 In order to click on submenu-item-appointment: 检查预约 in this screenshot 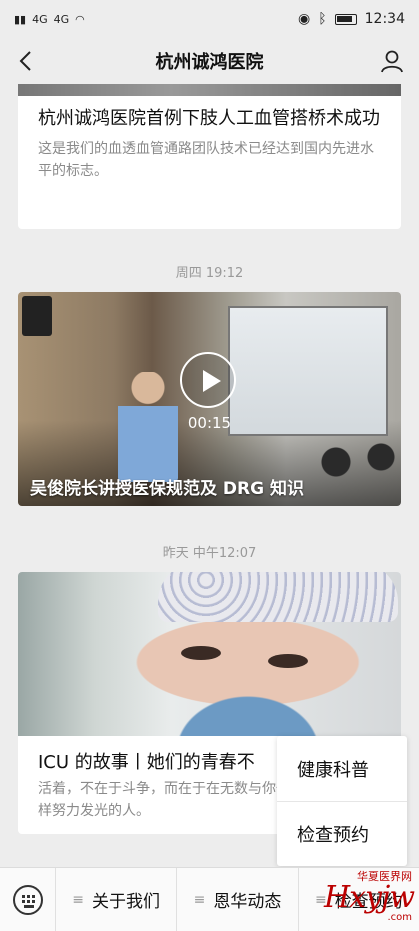, I will do `click(342, 833)`.